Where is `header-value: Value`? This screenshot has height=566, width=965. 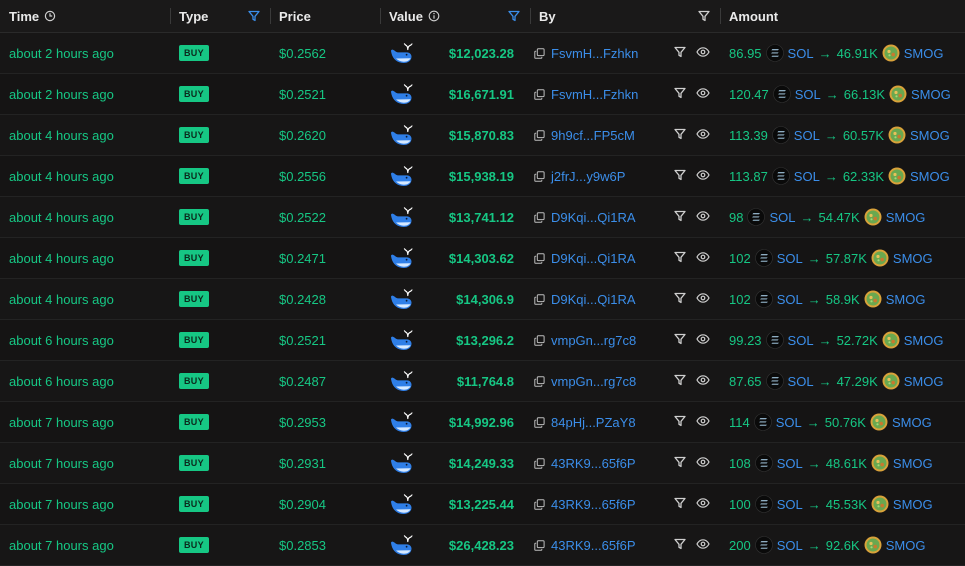 header-value: Value is located at coordinates (455, 16).